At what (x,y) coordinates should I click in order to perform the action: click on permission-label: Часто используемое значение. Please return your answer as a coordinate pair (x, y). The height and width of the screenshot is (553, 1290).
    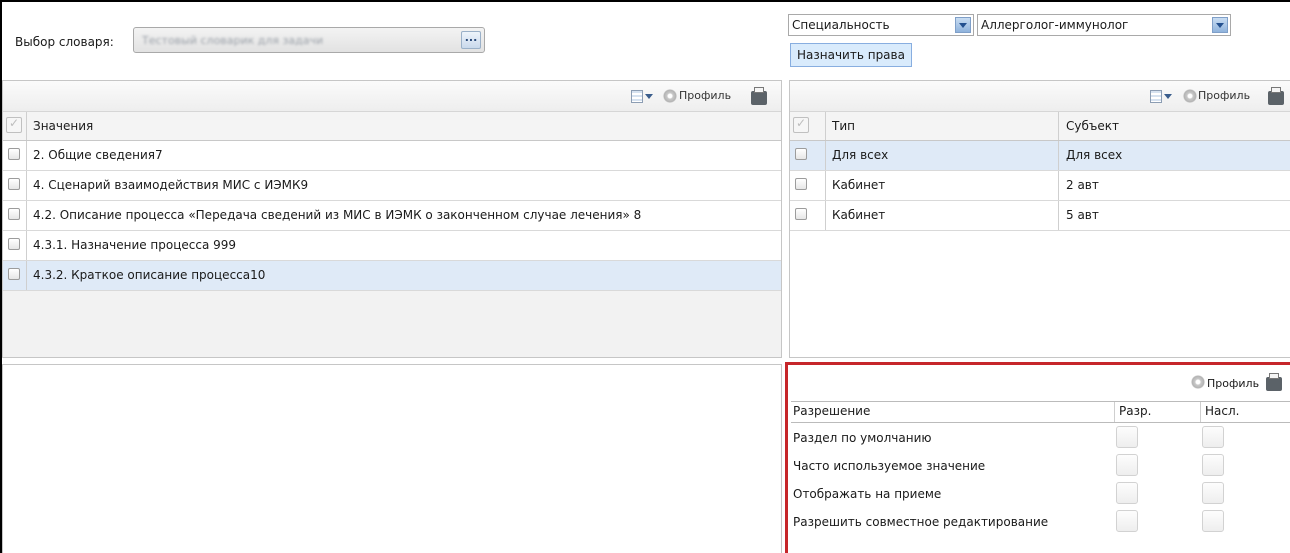
    Looking at the image, I should click on (889, 466).